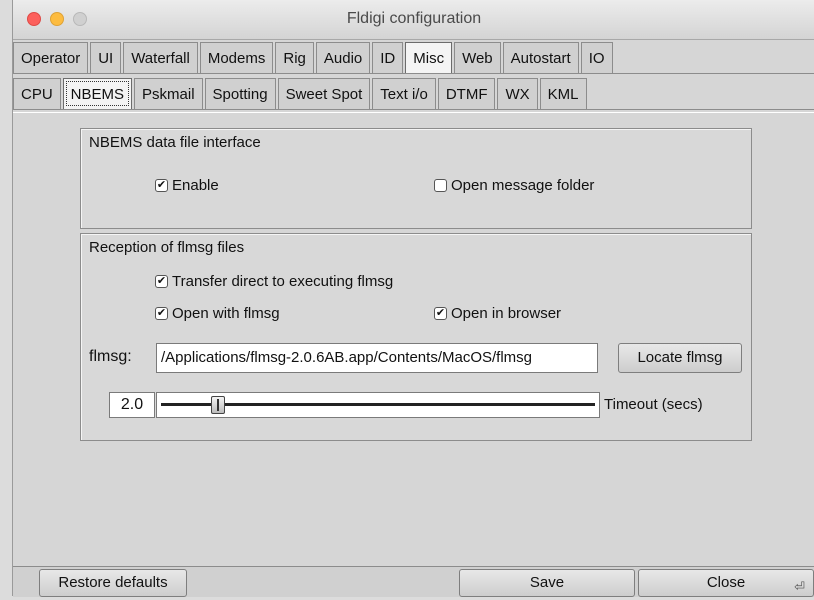 The height and width of the screenshot is (600, 814). Describe the element at coordinates (596, 57) in the screenshot. I see `main-tab-io: IO` at that location.